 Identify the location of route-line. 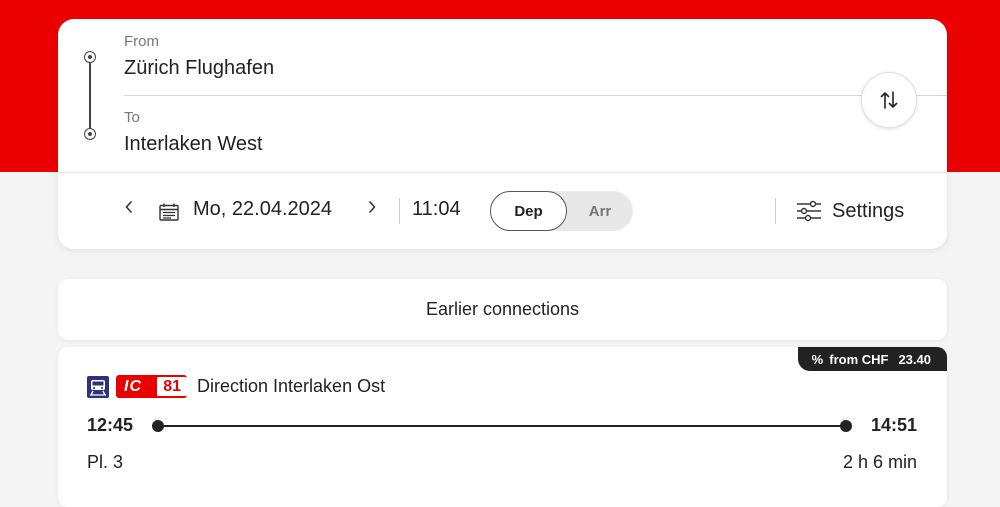
(90, 94).